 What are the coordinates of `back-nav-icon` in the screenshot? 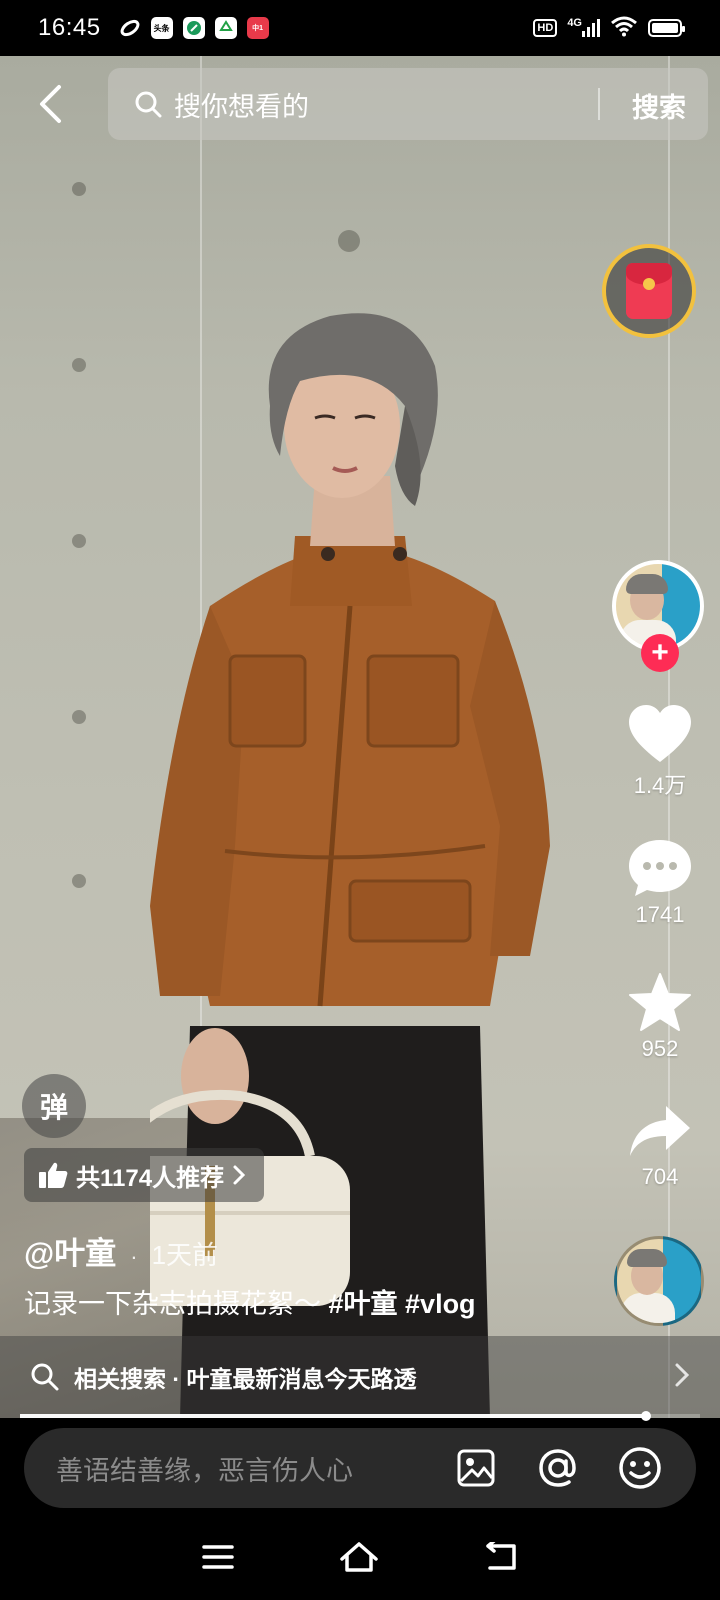 It's located at (501, 1557).